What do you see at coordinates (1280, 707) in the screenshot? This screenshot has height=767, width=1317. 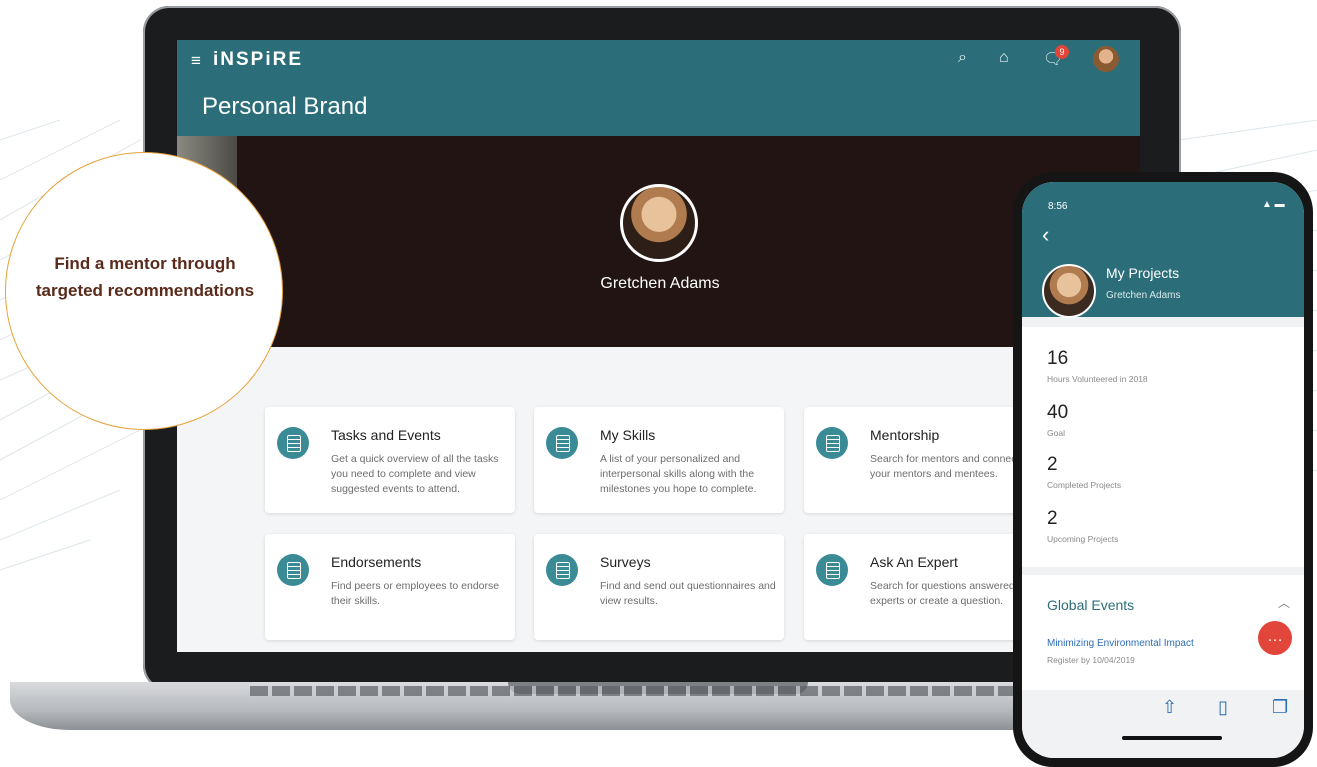 I see `tabs-icon: ❐` at bounding box center [1280, 707].